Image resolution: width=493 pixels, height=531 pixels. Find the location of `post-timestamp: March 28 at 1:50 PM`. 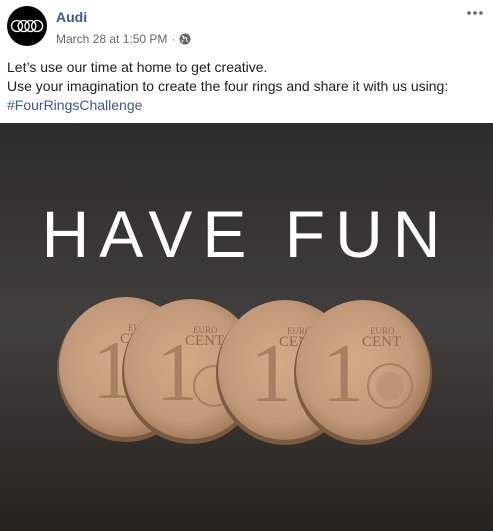

post-timestamp: March 28 at 1:50 PM is located at coordinates (111, 39).